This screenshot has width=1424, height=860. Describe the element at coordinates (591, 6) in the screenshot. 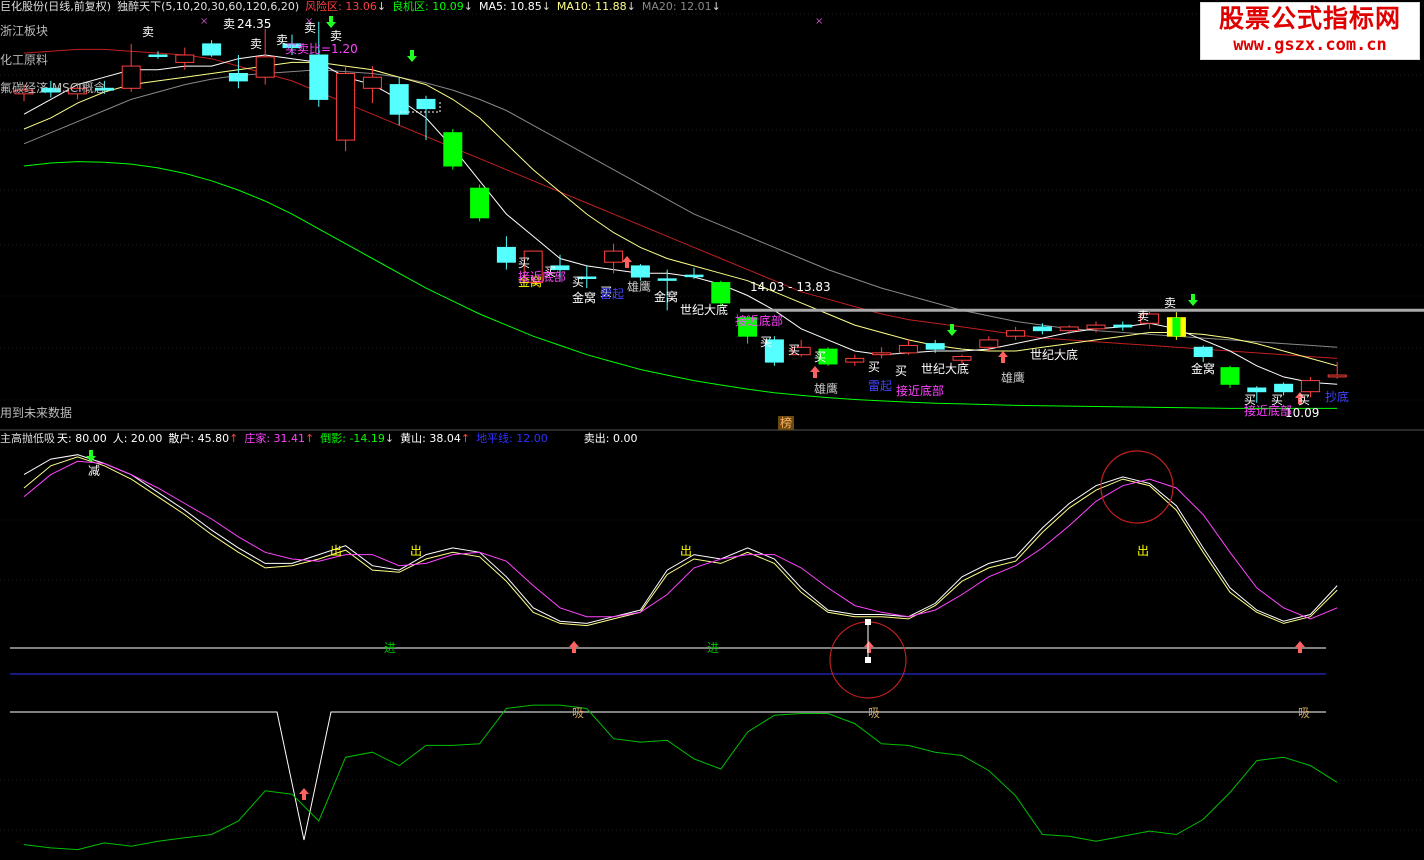

I see `ma10-text: MA10: 11.88` at that location.